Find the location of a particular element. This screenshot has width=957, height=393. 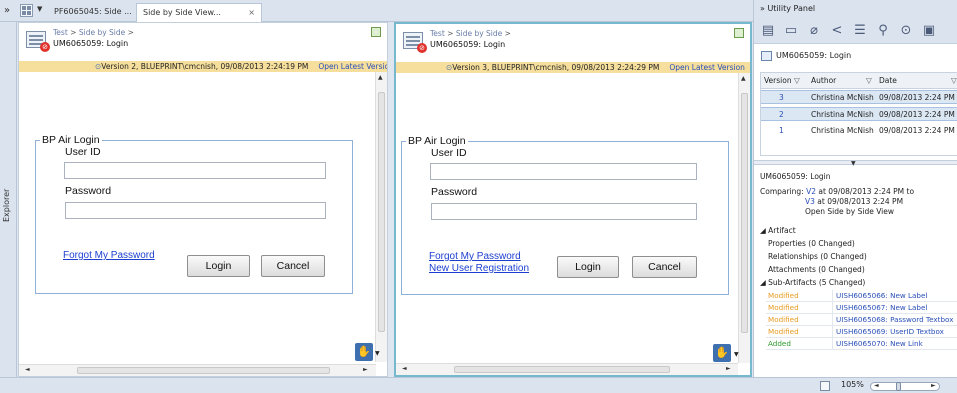

sub-artifact-link: UISH6065070: New Link is located at coordinates (879, 344).